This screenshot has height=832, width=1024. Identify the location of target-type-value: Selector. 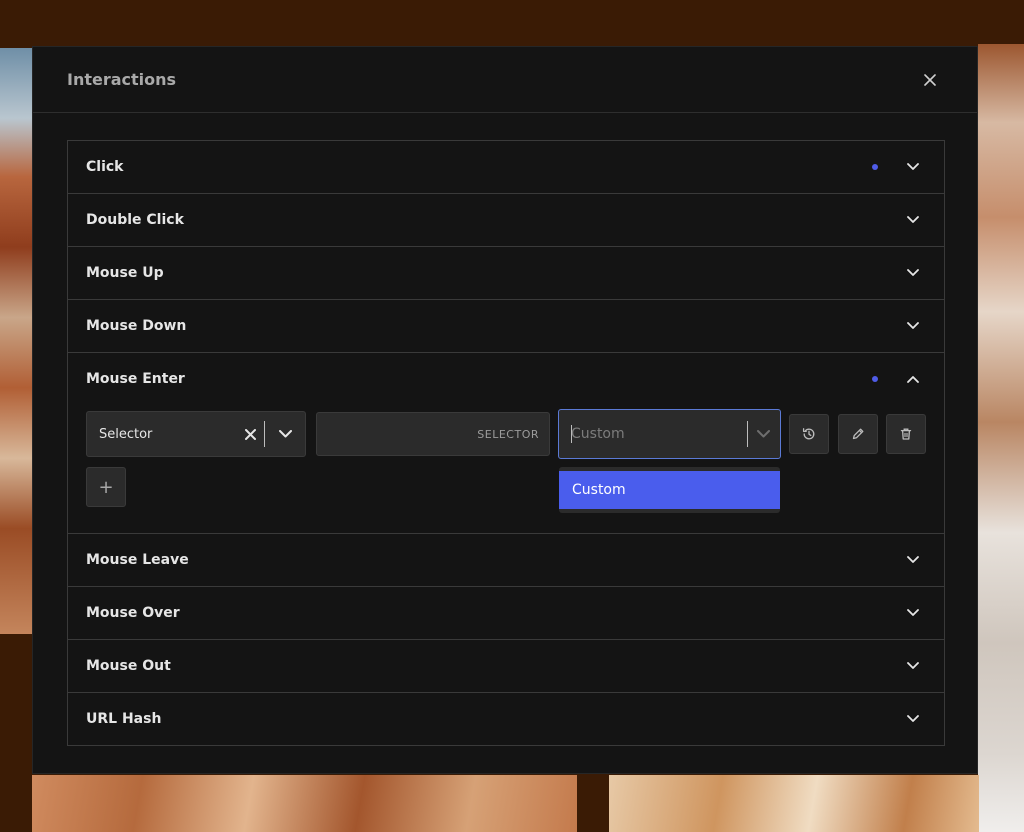
(126, 434).